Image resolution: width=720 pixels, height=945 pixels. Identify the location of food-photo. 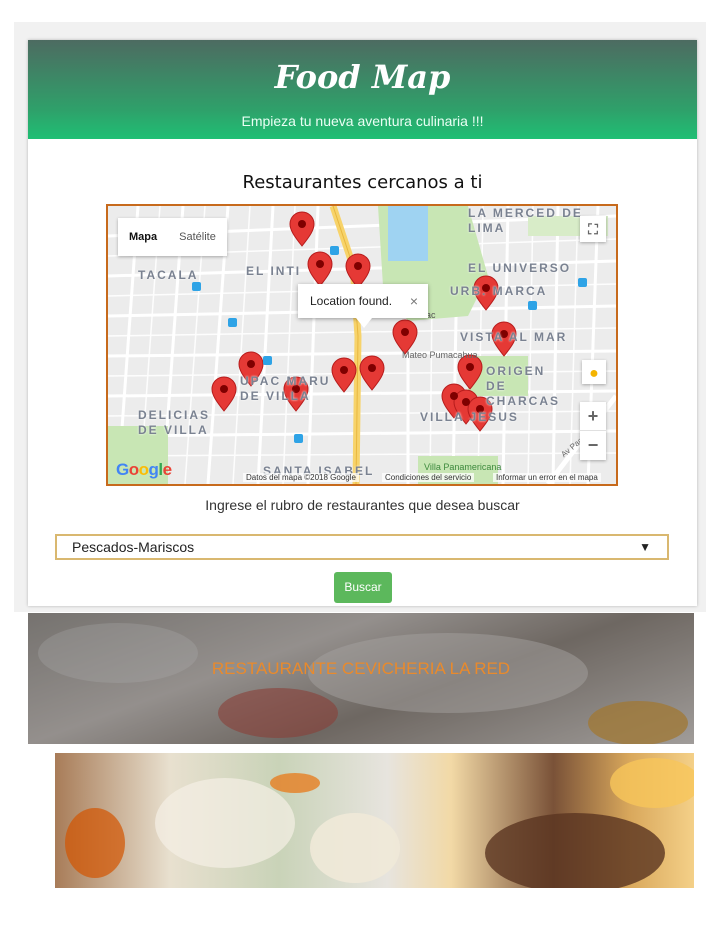
(374, 820).